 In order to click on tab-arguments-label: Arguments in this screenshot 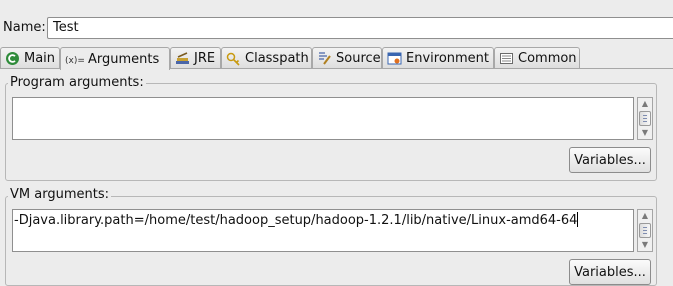, I will do `click(124, 59)`.